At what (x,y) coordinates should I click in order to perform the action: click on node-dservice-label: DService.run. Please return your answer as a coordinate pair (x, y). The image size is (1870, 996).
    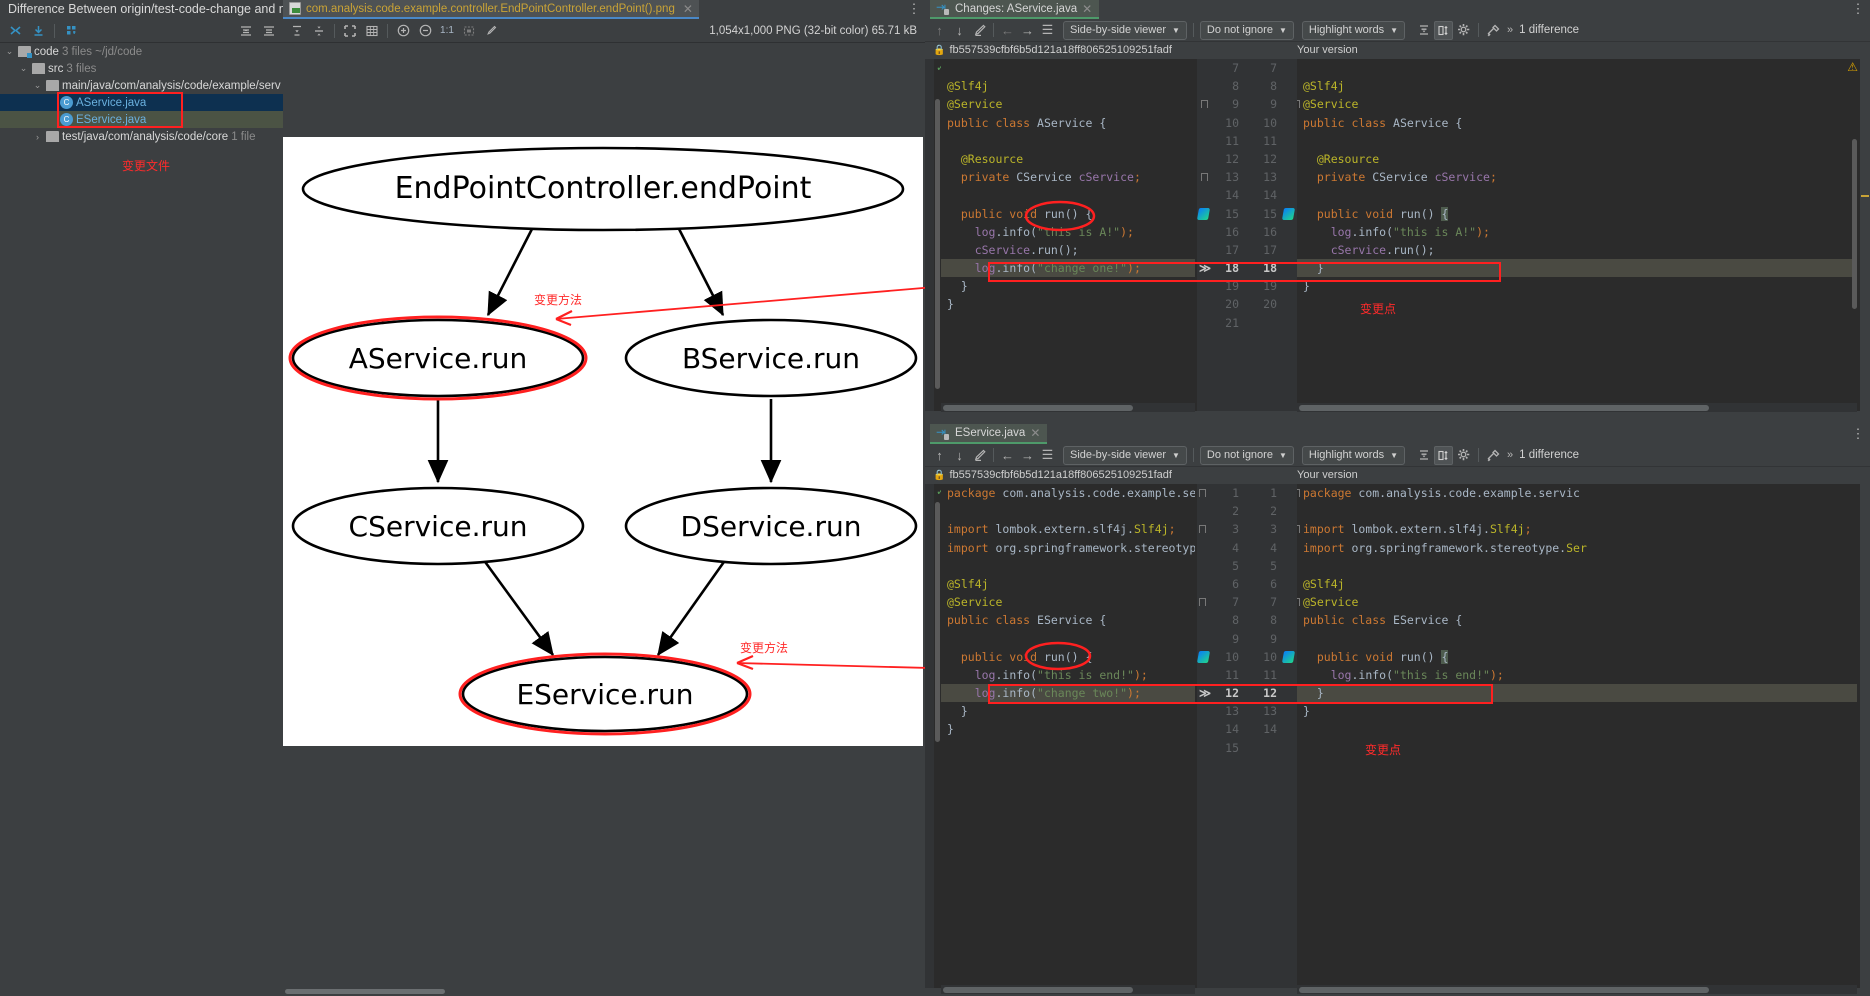
    Looking at the image, I should click on (771, 526).